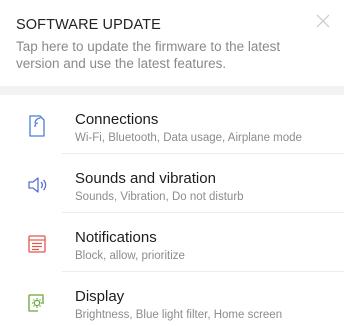 The height and width of the screenshot is (326, 344). What do you see at coordinates (37, 303) in the screenshot?
I see `display-icon` at bounding box center [37, 303].